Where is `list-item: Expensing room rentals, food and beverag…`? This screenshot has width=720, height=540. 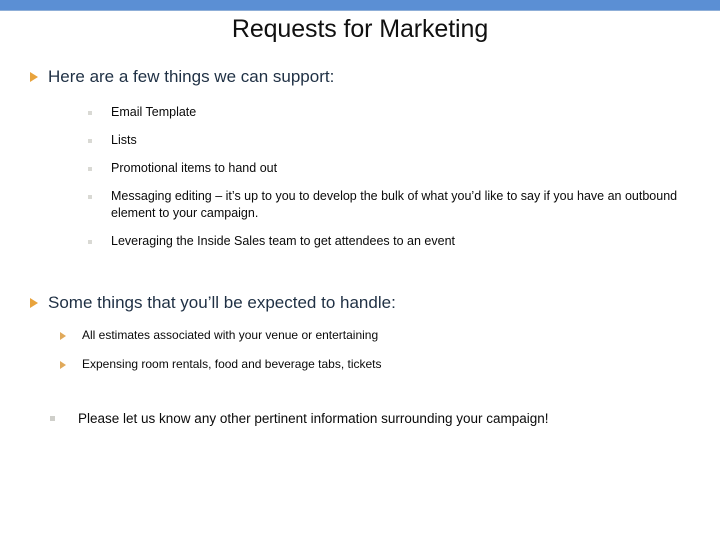
list-item: Expensing room rentals, food and beverag… is located at coordinates (360, 364).